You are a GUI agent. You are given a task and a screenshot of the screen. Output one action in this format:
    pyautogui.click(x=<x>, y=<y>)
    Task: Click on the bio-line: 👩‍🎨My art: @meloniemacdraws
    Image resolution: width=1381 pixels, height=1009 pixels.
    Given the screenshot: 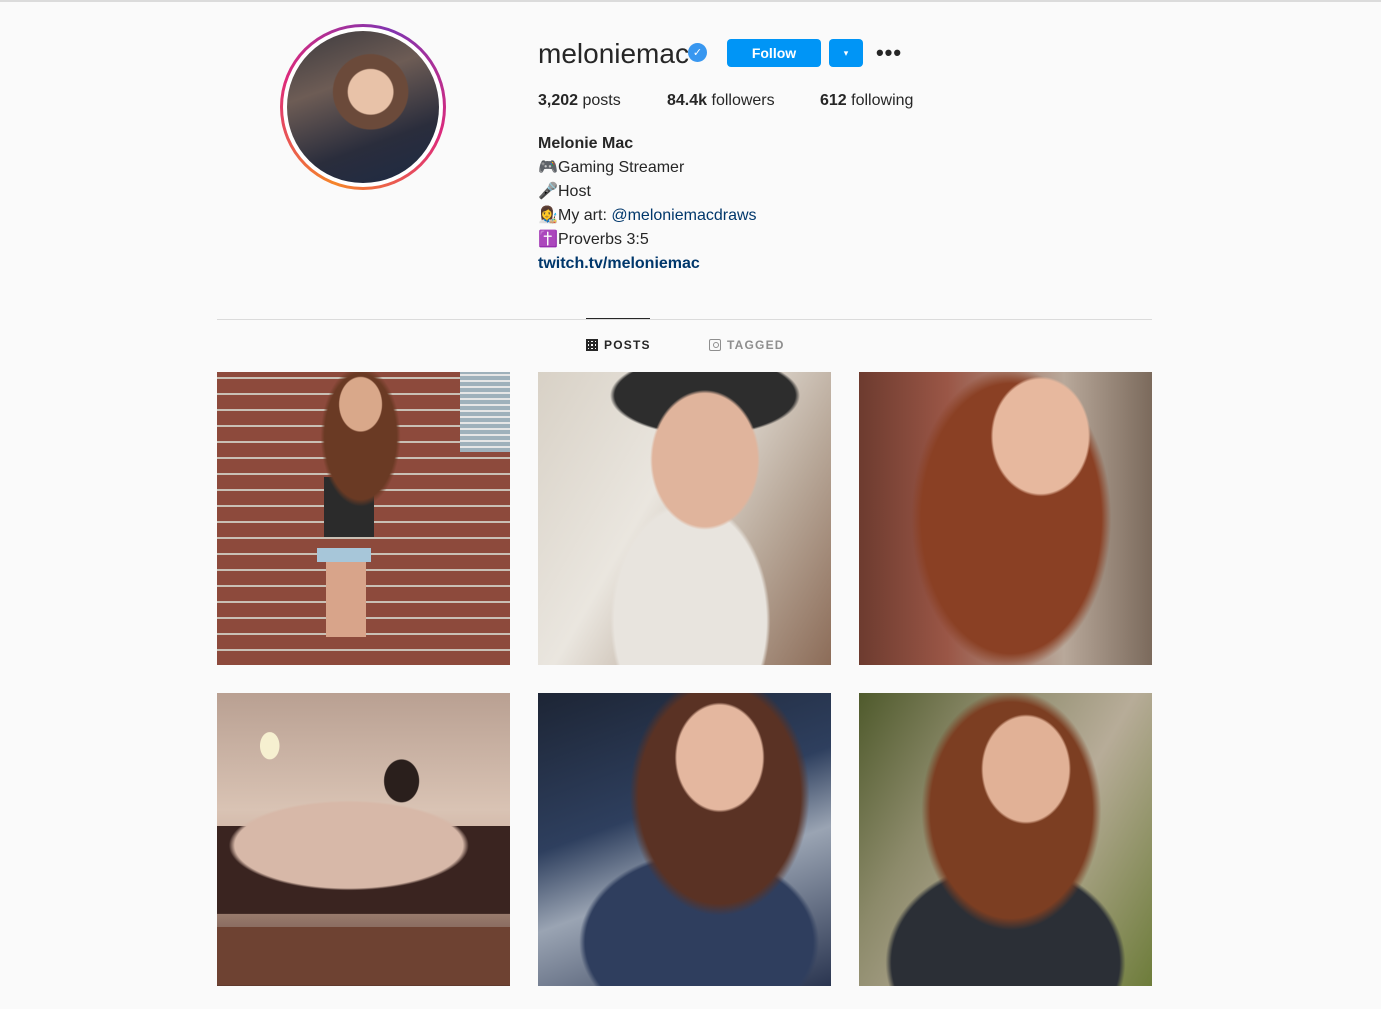 What is the action you would take?
    pyautogui.click(x=647, y=216)
    